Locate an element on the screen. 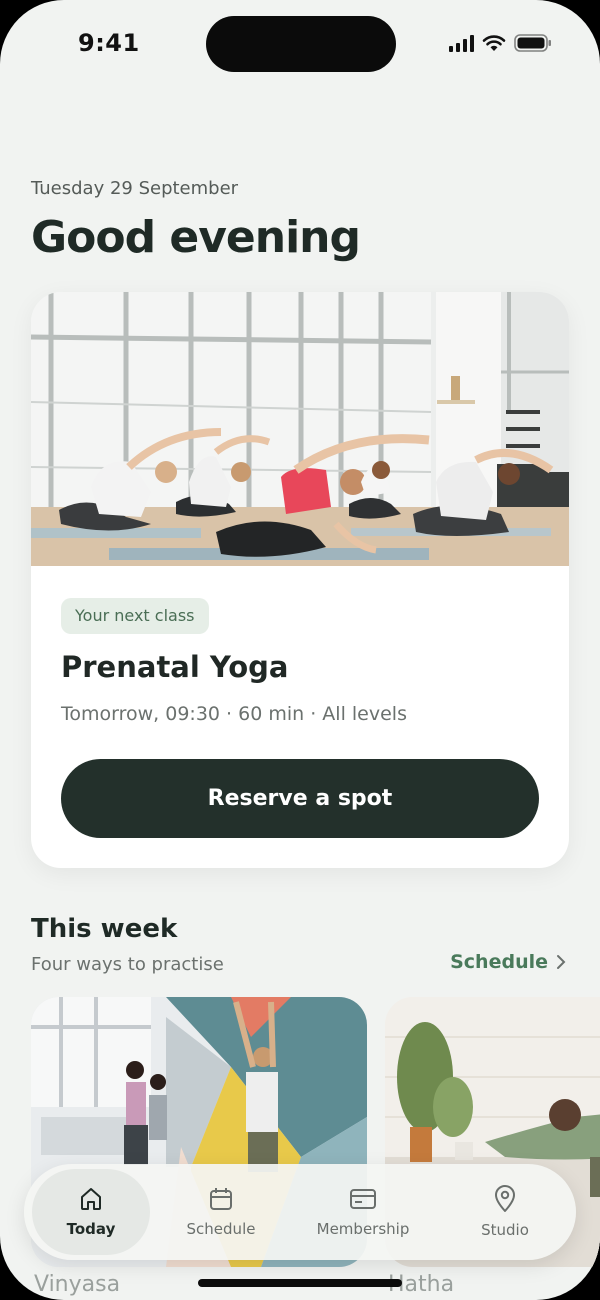 Image resolution: width=600 pixels, height=1300 pixels. schedule-link: Schedule is located at coordinates (508, 962).